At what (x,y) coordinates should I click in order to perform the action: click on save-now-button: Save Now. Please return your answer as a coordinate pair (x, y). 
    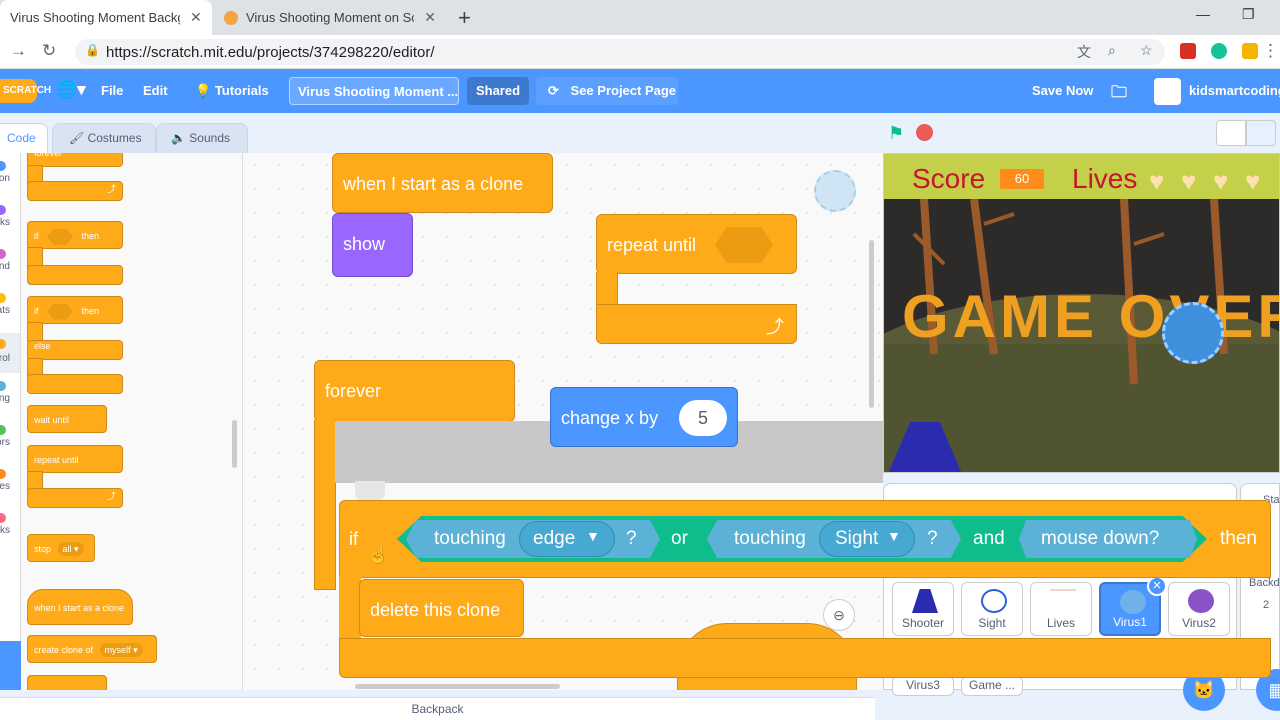
    Looking at the image, I should click on (1062, 90).